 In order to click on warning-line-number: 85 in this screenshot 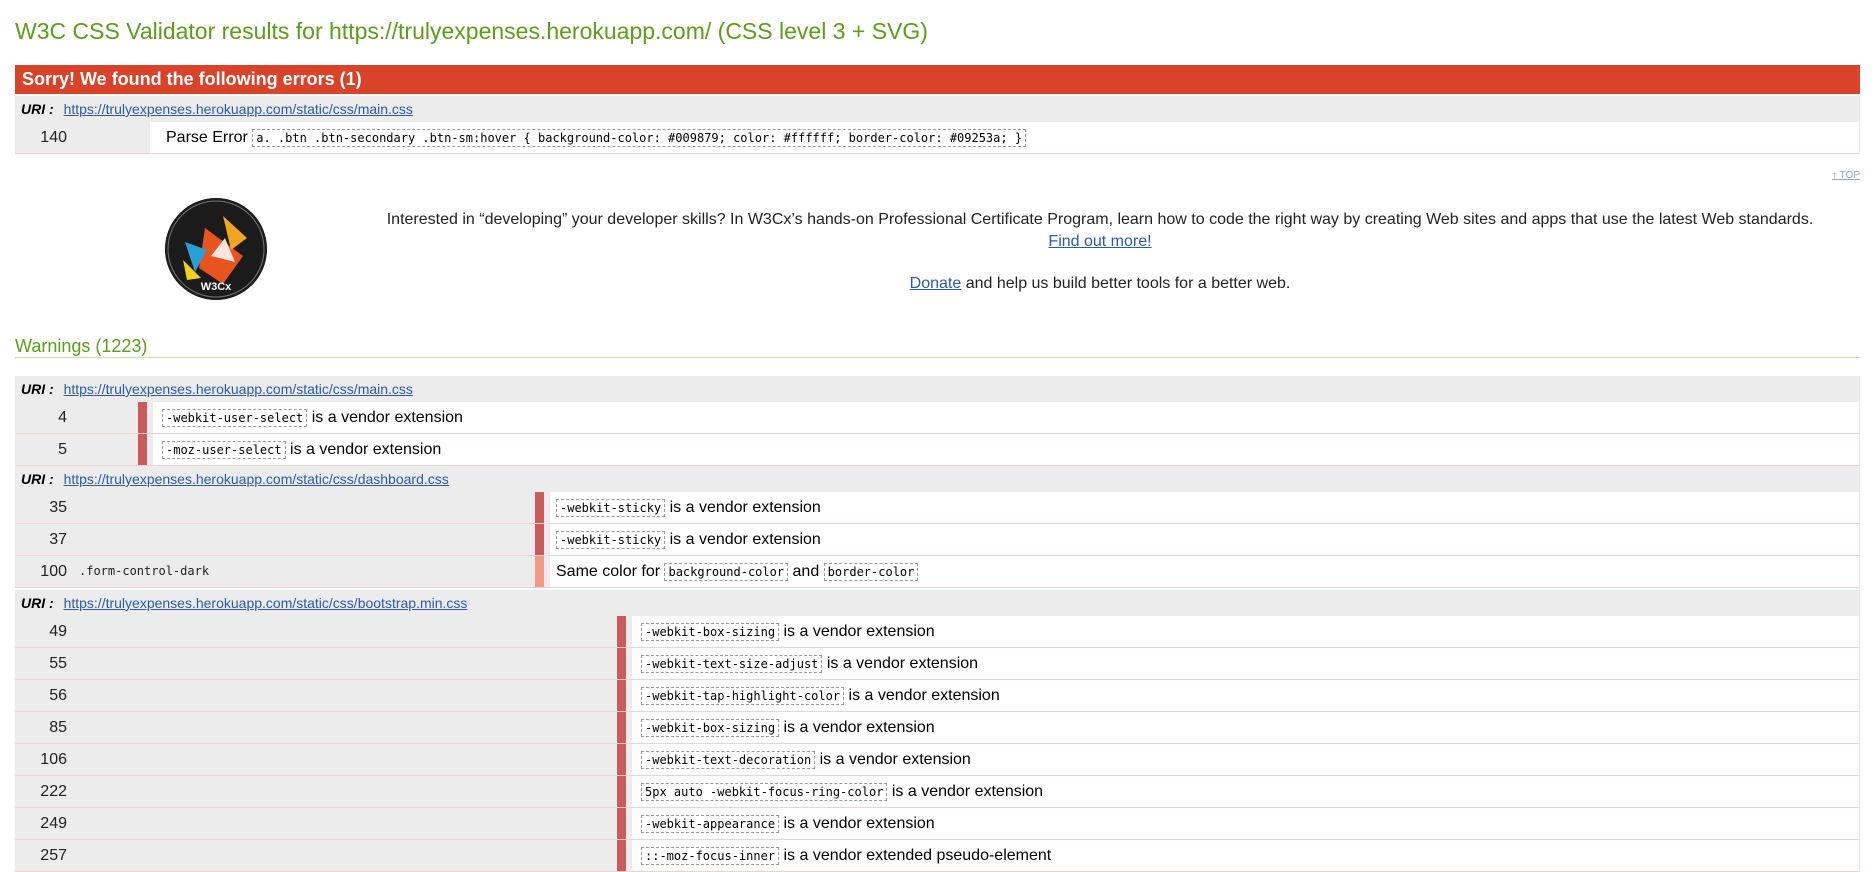, I will do `click(45, 727)`.